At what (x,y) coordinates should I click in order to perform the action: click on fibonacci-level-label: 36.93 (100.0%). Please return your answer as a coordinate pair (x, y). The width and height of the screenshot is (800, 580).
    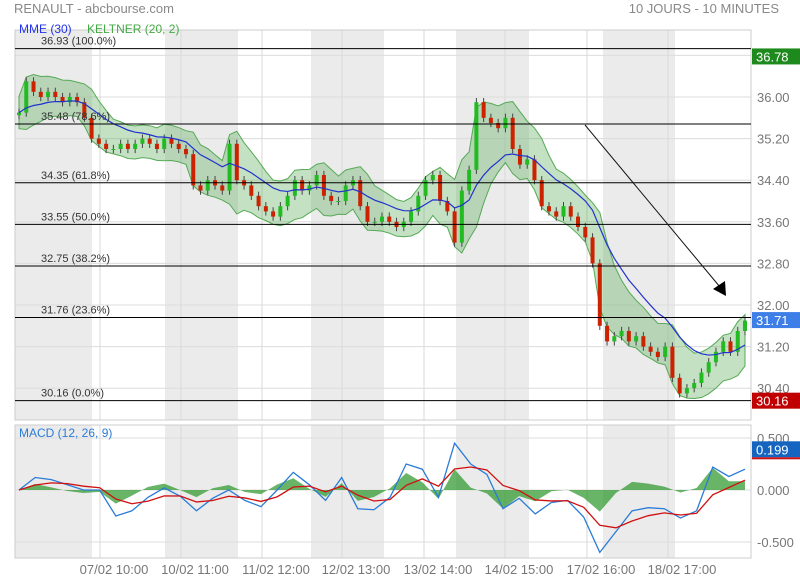
    Looking at the image, I should click on (78, 42).